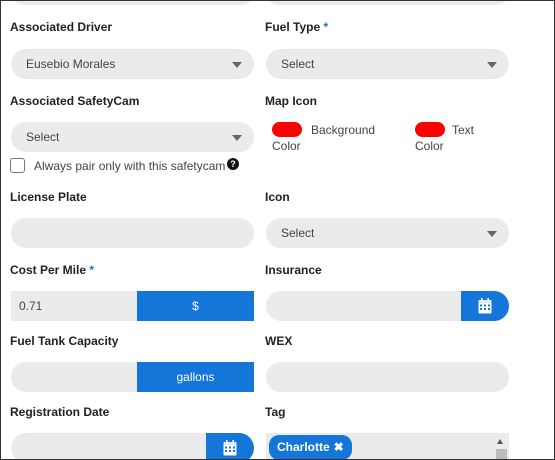 Image resolution: width=555 pixels, height=460 pixels. Describe the element at coordinates (17, 165) in the screenshot. I see `always-pair-checkbox` at that location.